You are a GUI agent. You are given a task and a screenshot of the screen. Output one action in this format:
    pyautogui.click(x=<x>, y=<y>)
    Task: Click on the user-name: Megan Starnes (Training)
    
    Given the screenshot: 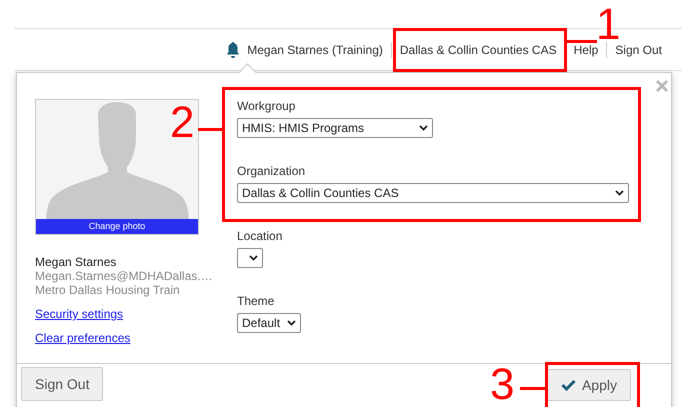 What is the action you would take?
    pyautogui.click(x=316, y=49)
    